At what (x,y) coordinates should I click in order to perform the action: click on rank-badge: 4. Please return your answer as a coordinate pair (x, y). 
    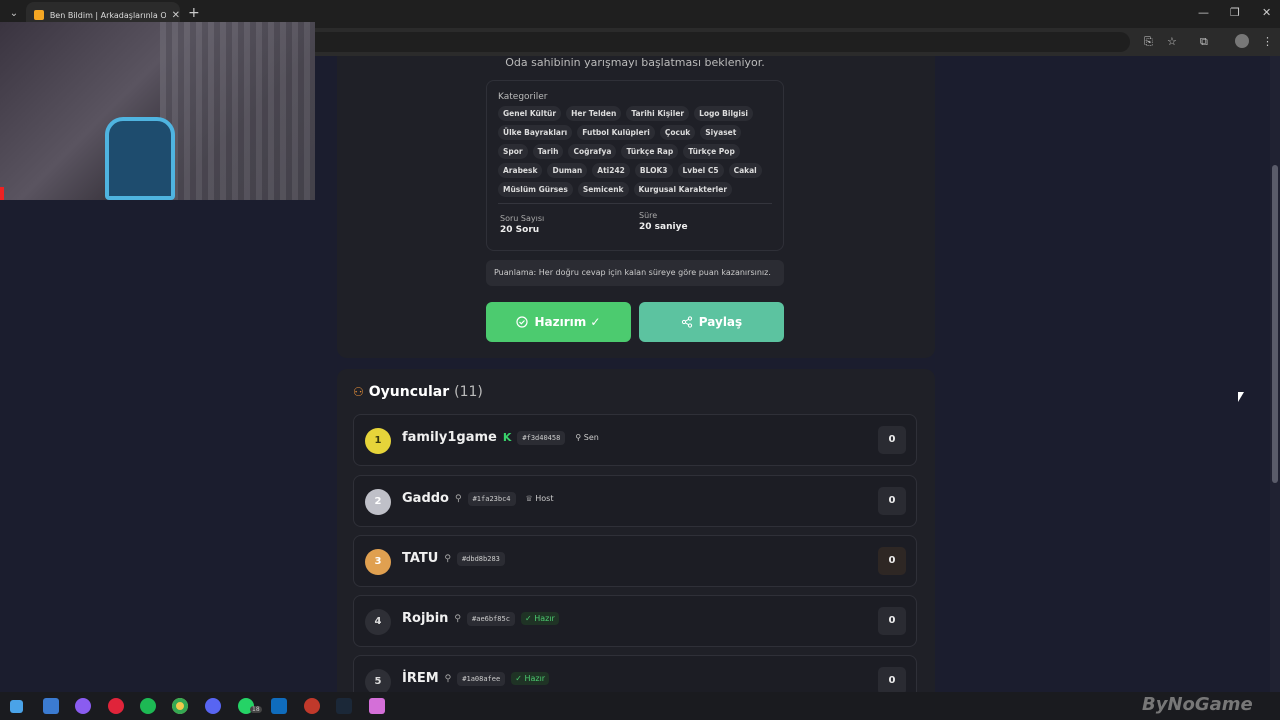
    Looking at the image, I should click on (378, 622).